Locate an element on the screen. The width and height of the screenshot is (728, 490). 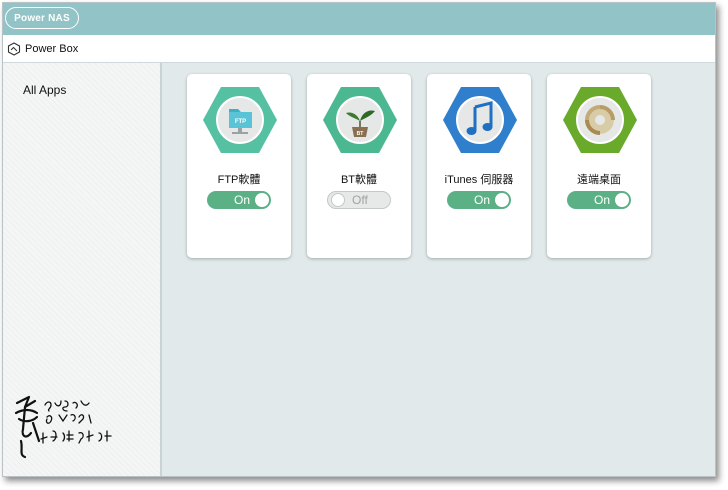
toggle-remote-desktop: On is located at coordinates (599, 200).